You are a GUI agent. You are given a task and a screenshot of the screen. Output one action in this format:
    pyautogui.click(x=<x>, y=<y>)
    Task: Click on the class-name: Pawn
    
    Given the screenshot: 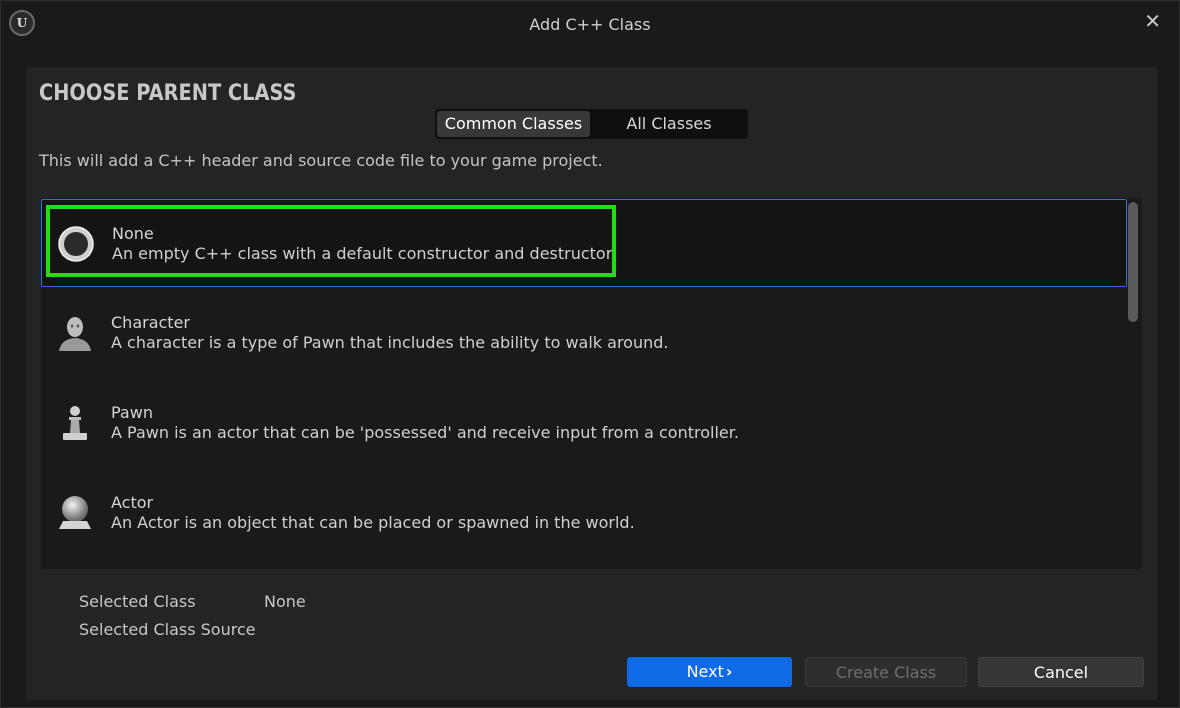 What is the action you would take?
    pyautogui.click(x=132, y=412)
    